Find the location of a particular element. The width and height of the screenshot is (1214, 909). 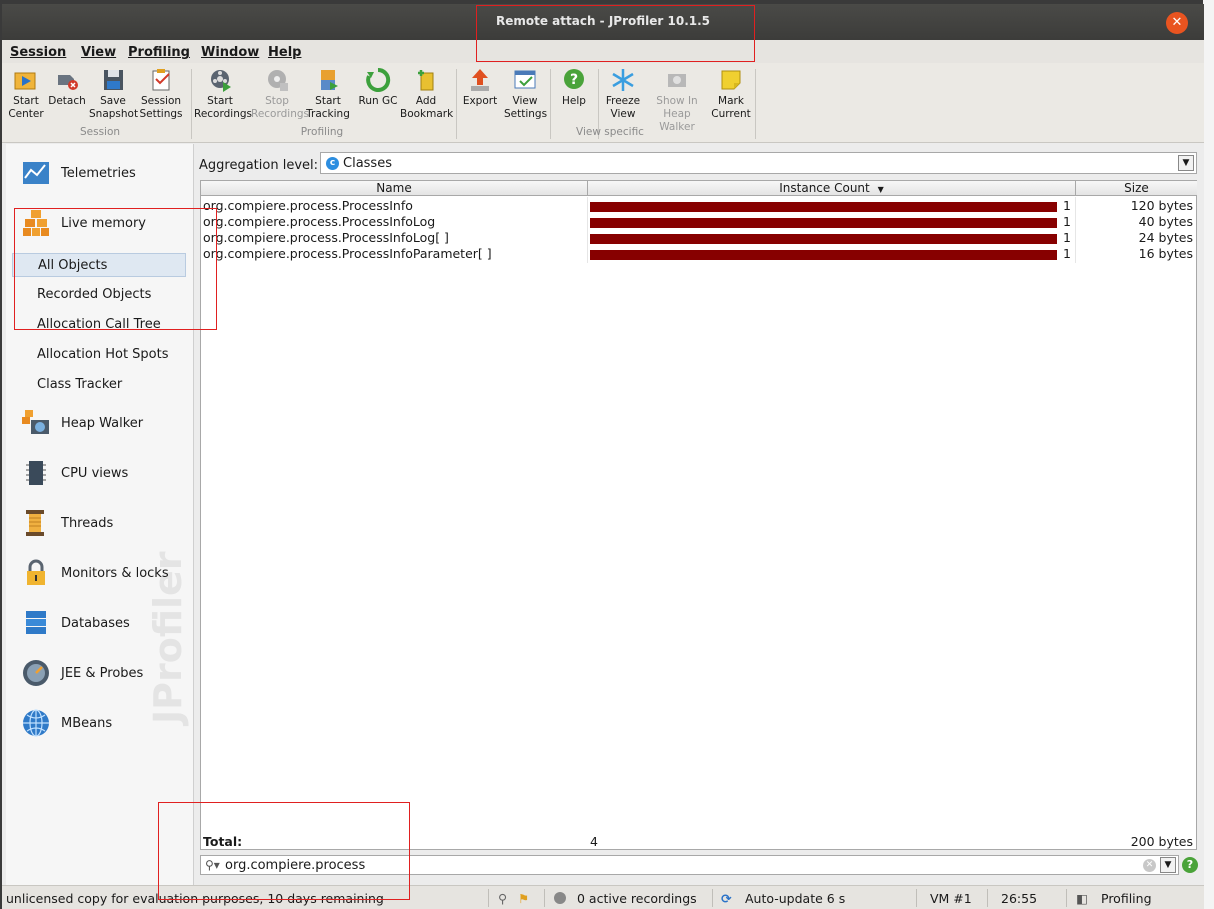

row-size: 24 bytes is located at coordinates (1165, 237).